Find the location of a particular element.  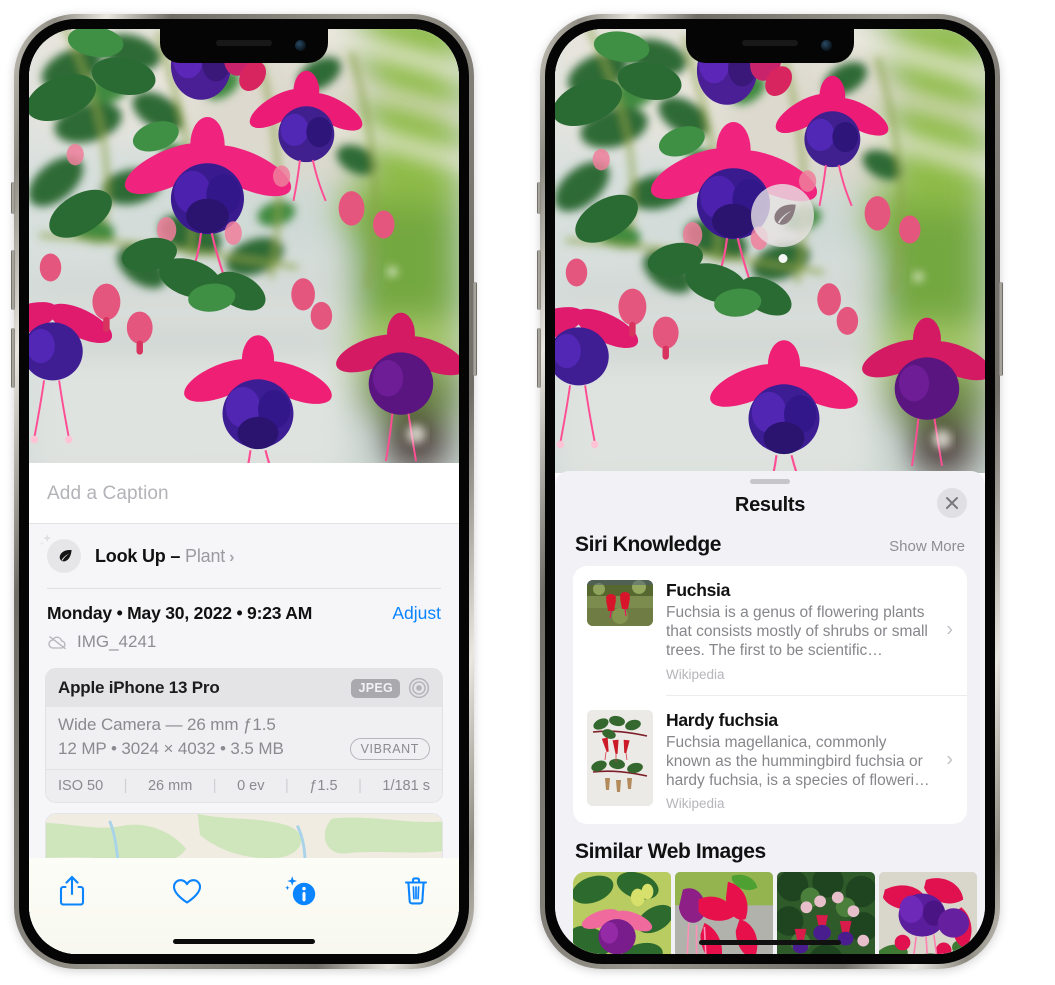

format-badge: JPEG is located at coordinates (375, 688).